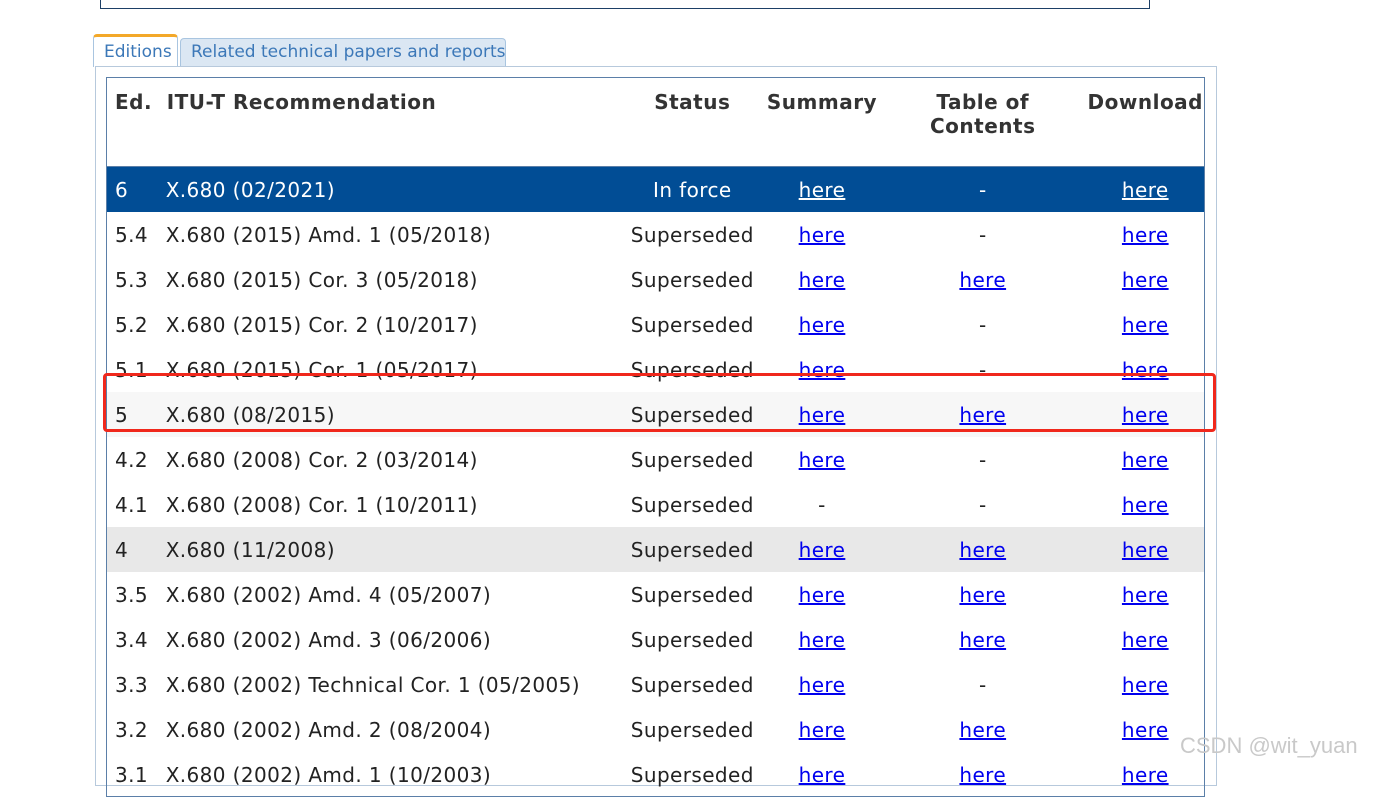 This screenshot has height=797, width=1387. I want to click on cell-recommendation: X.680 (2002) Amd. 4 (05/2007), so click(393, 594).